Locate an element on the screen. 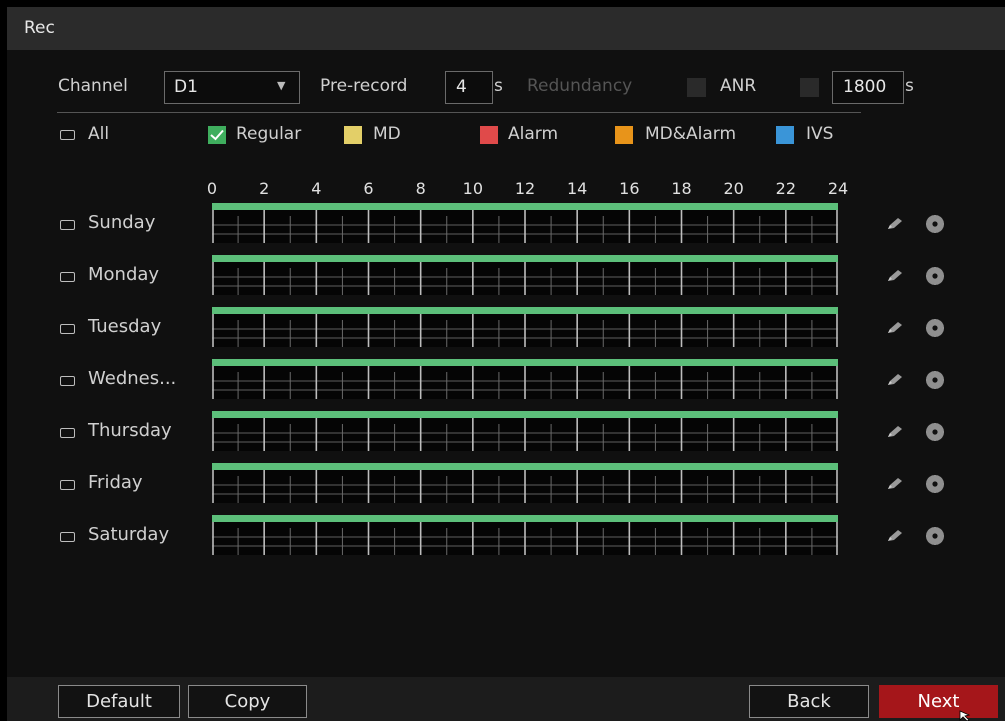 Image resolution: width=1005 pixels, height=721 pixels. hour-label: 22 is located at coordinates (786, 188).